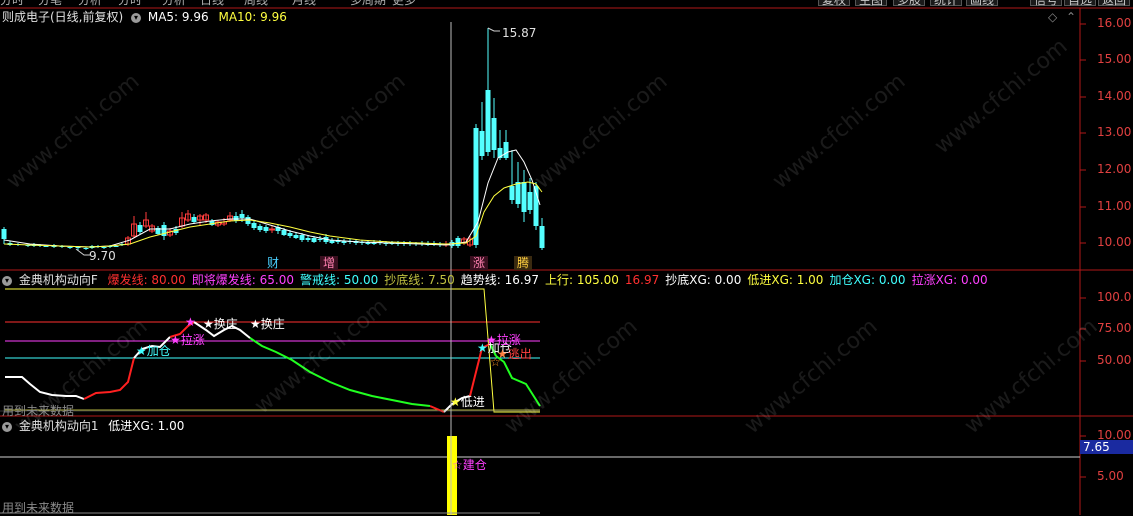  What do you see at coordinates (237, 17) in the screenshot?
I see `ma10-label: MA10:` at bounding box center [237, 17].